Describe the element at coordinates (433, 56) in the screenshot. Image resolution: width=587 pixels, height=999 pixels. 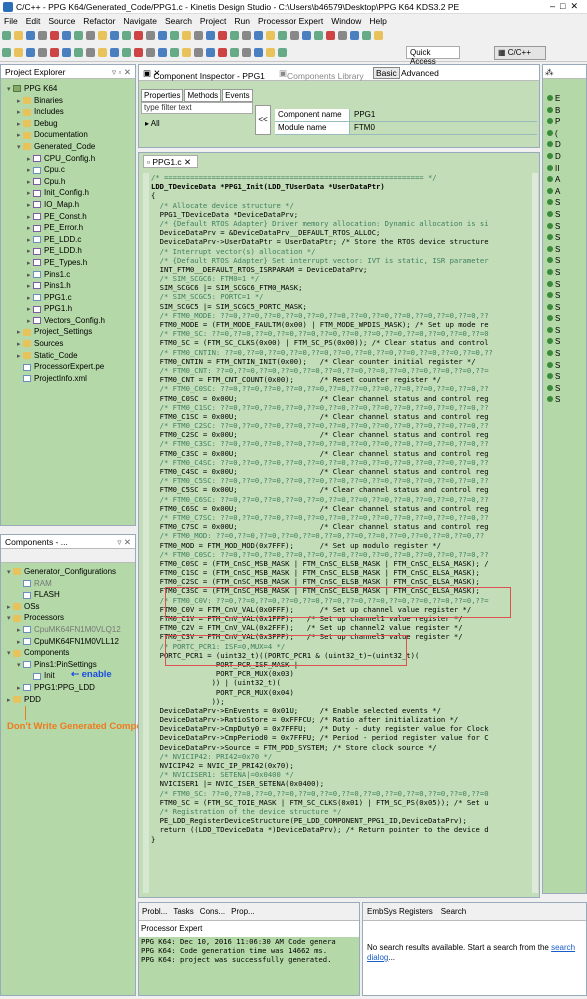
I see `quick-access-input: Quick Access` at that location.